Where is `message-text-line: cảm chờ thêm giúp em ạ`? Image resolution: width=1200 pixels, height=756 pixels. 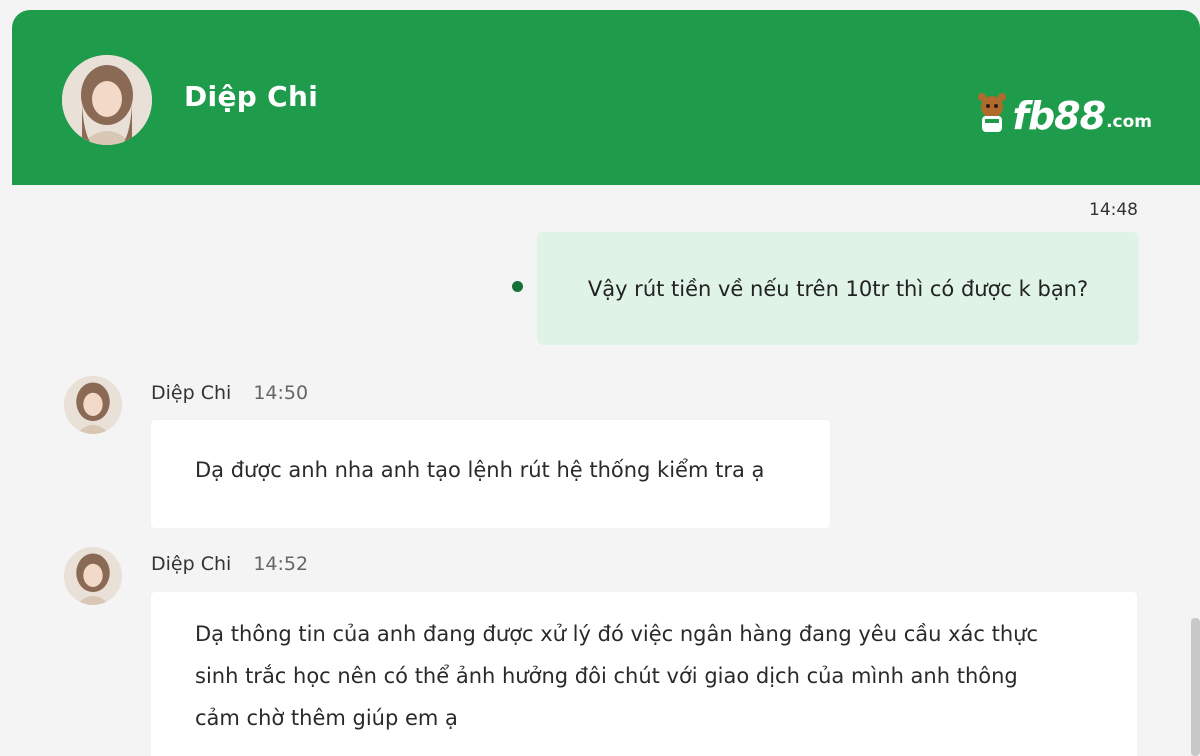
message-text-line: cảm chờ thêm giúp em ạ is located at coordinates (326, 718).